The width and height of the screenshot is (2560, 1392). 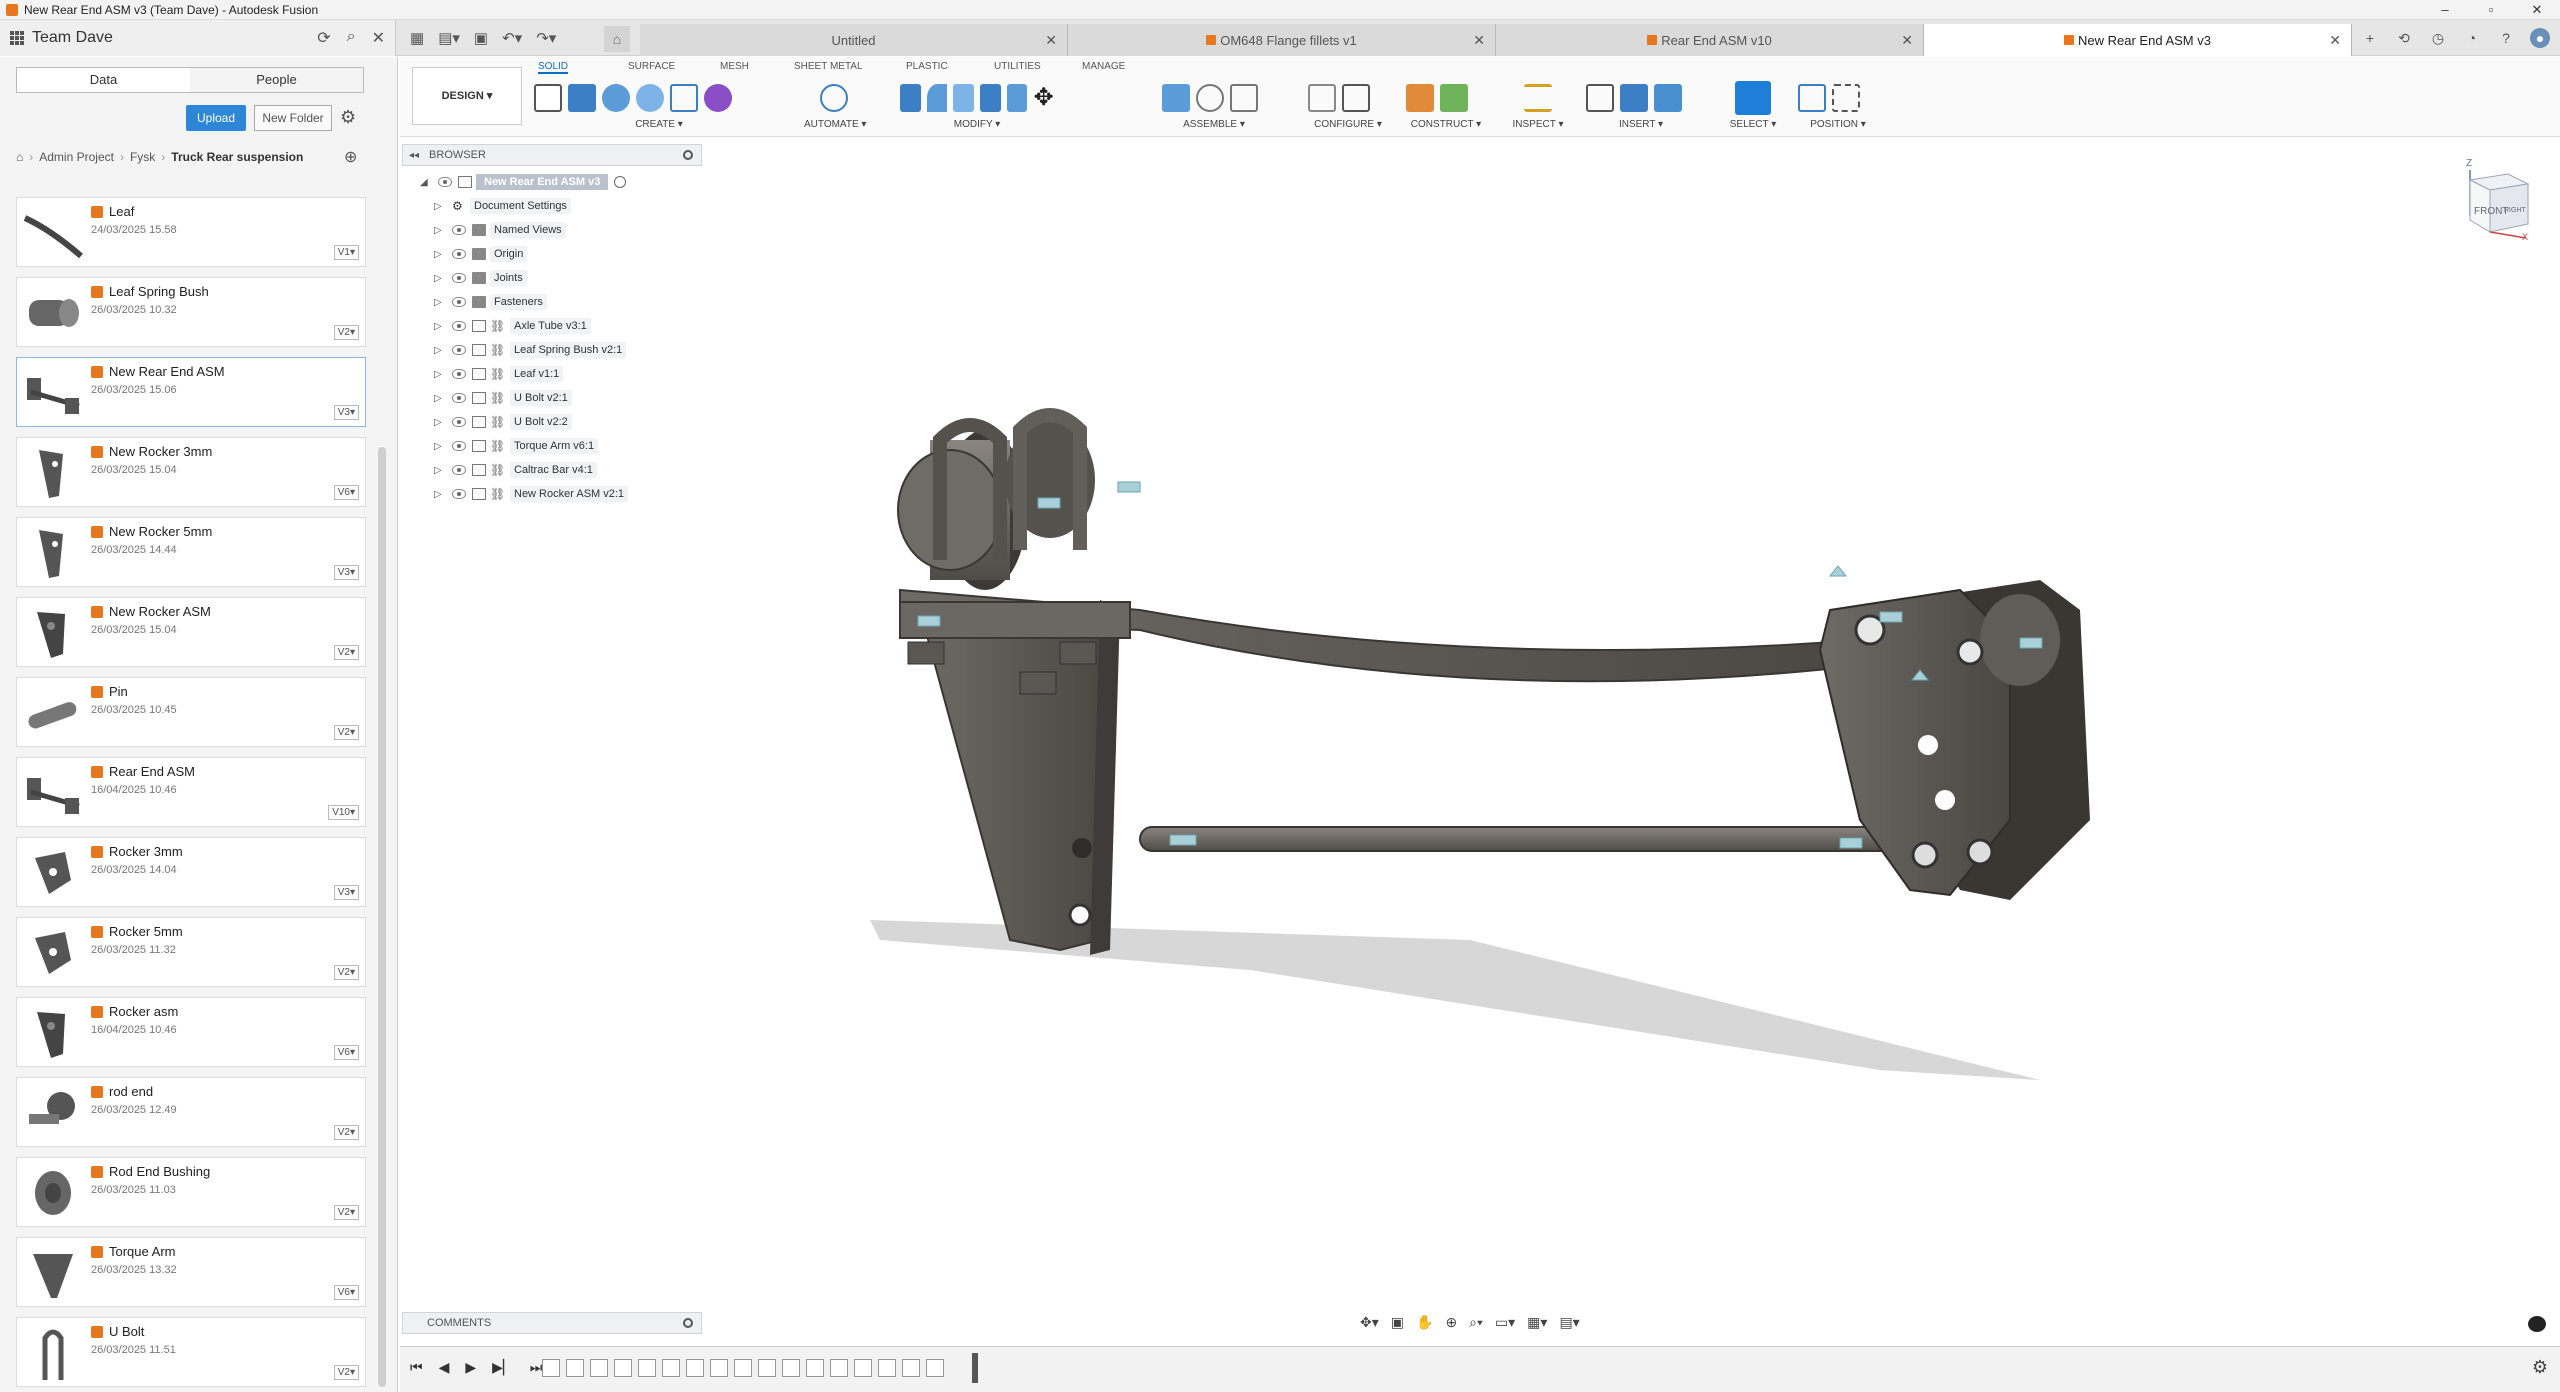 I want to click on version-dropdown: V10▾, so click(x=343, y=812).